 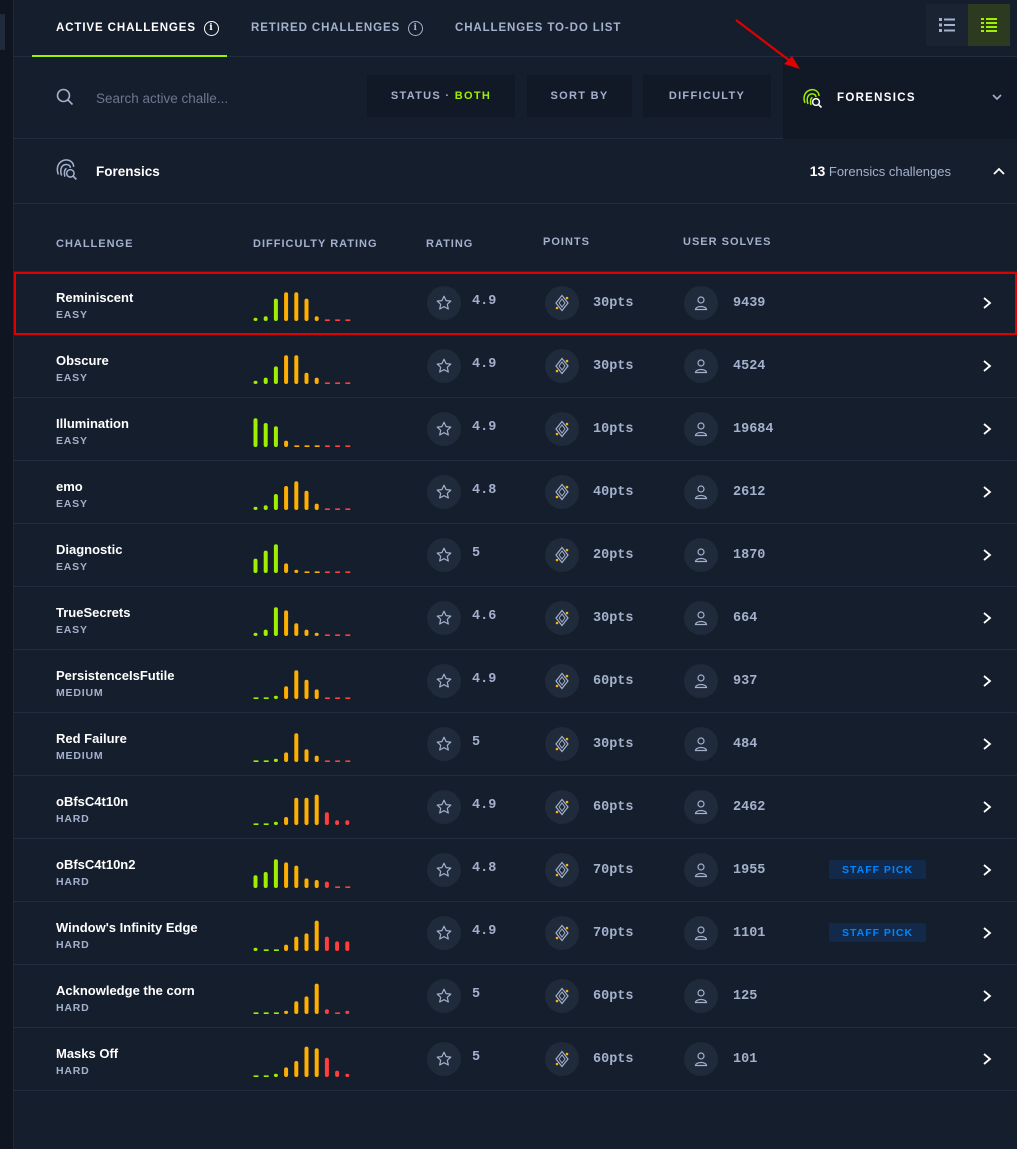 What do you see at coordinates (127, 927) in the screenshot?
I see `challenge-name: Window's Infinity Edge` at bounding box center [127, 927].